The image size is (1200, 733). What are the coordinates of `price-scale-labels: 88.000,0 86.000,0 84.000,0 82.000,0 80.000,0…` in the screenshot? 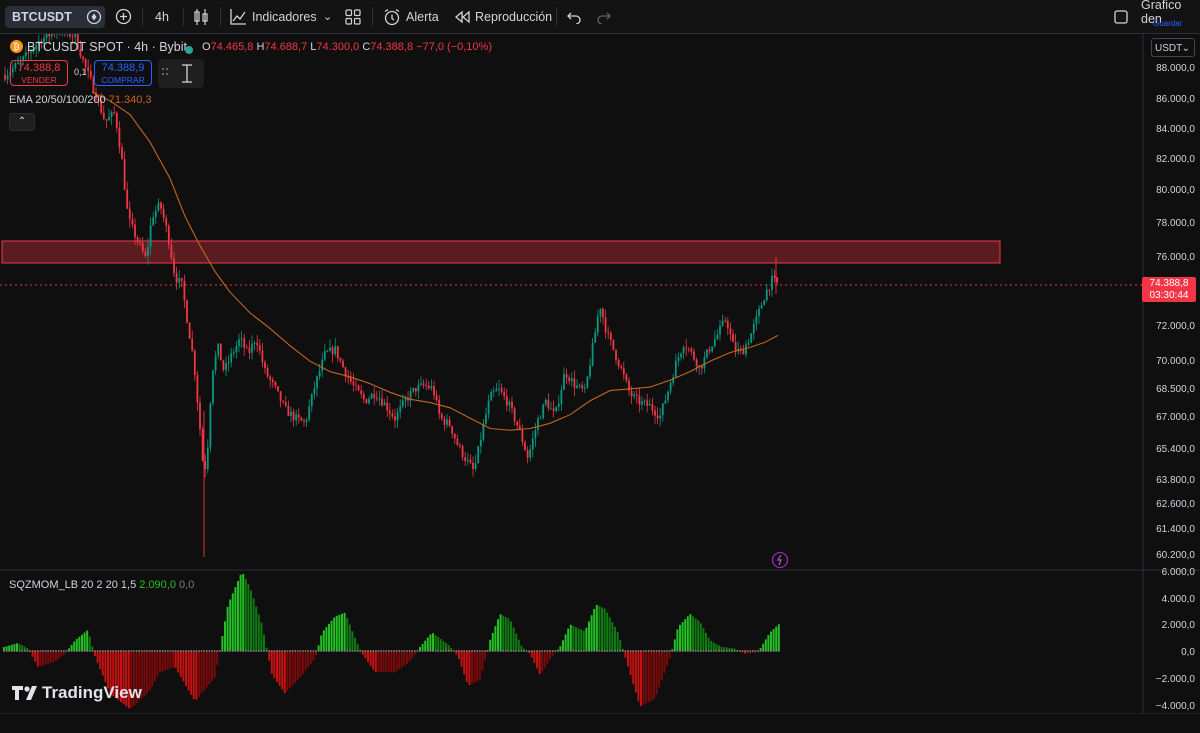 It's located at (1175, 312).